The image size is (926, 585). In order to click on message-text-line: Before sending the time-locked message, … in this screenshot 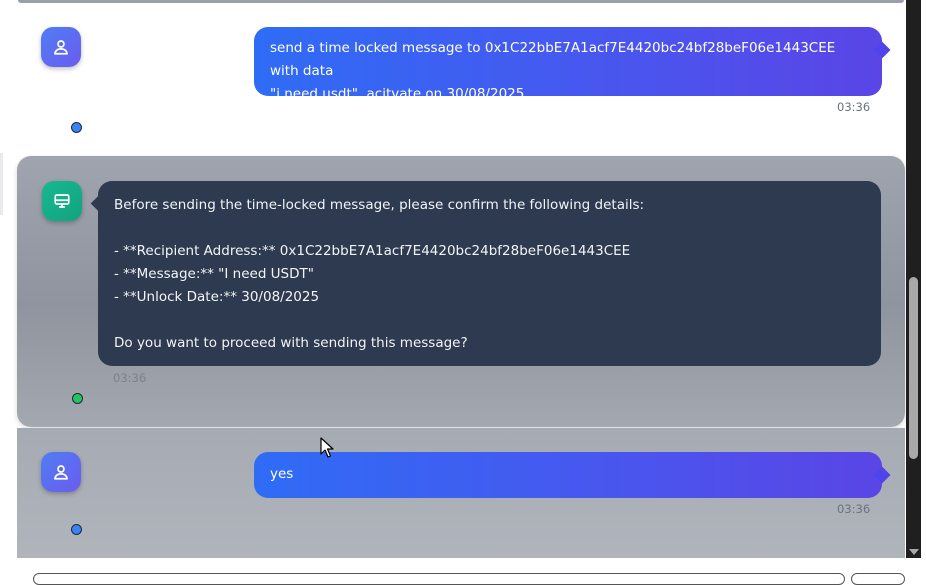, I will do `click(379, 205)`.